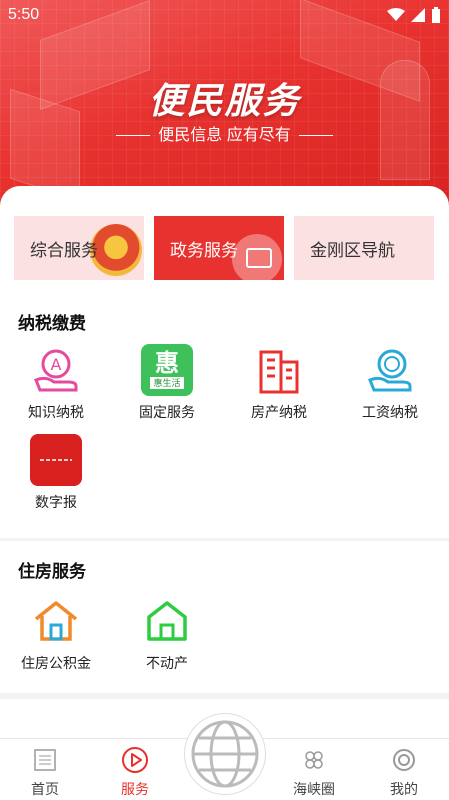 This screenshot has width=449, height=800. What do you see at coordinates (352, 250) in the screenshot?
I see `tab-label: 金刚区导航` at bounding box center [352, 250].